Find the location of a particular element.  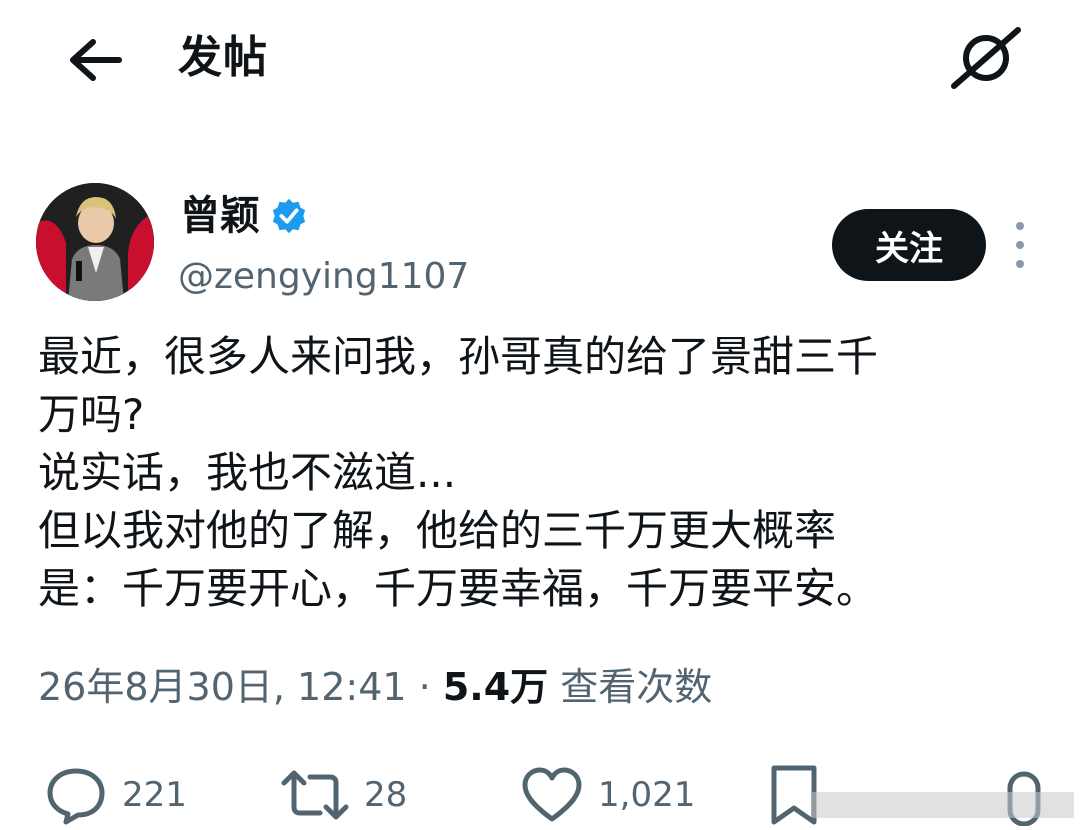

avatar is located at coordinates (95, 242).